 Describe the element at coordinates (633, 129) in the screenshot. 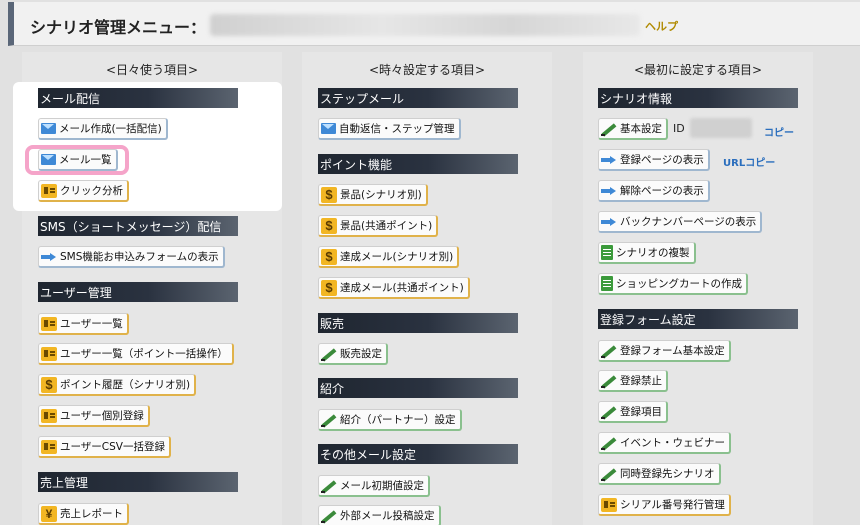

I see `basic-setting-button: 基本設定` at that location.